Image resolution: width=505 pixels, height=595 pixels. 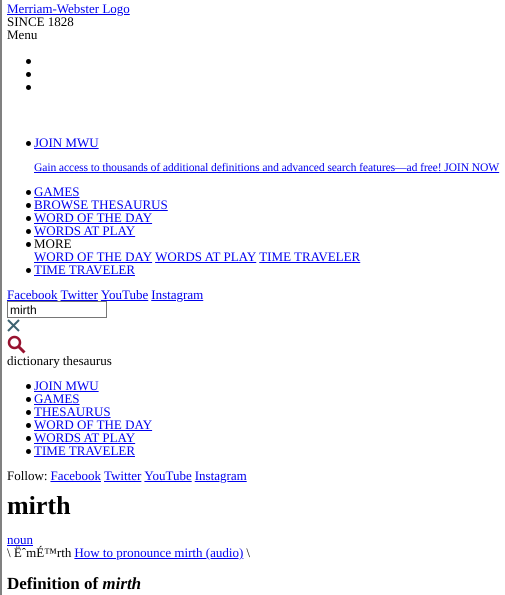 What do you see at coordinates (20, 539) in the screenshot?
I see `part-of-speech-link: noun` at bounding box center [20, 539].